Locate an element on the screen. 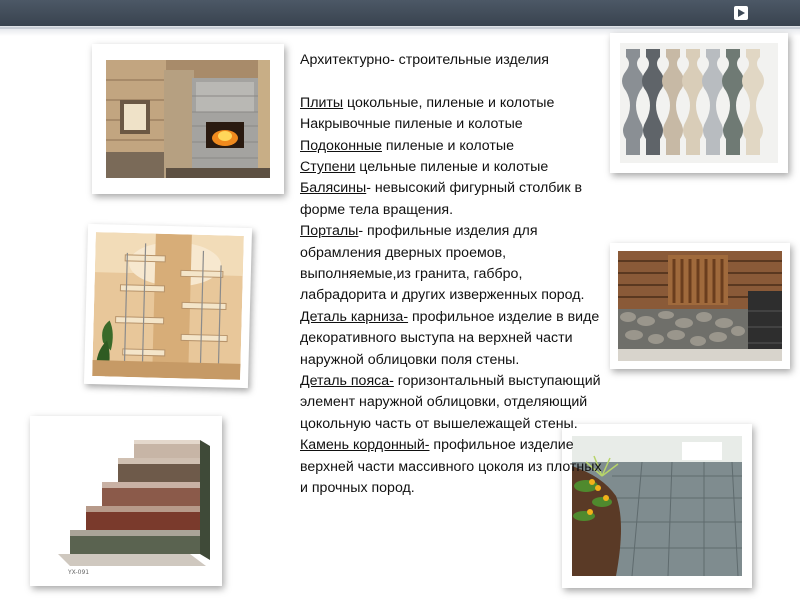 The height and width of the screenshot is (600, 800). item-text: цельные пиленые и колотые is located at coordinates (452, 167).